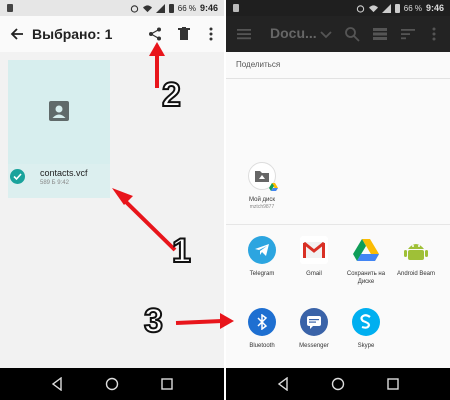 This screenshot has height=400, width=450. Describe the element at coordinates (262, 207) in the screenshot. I see `my-drive-account: mztch9877` at that location.